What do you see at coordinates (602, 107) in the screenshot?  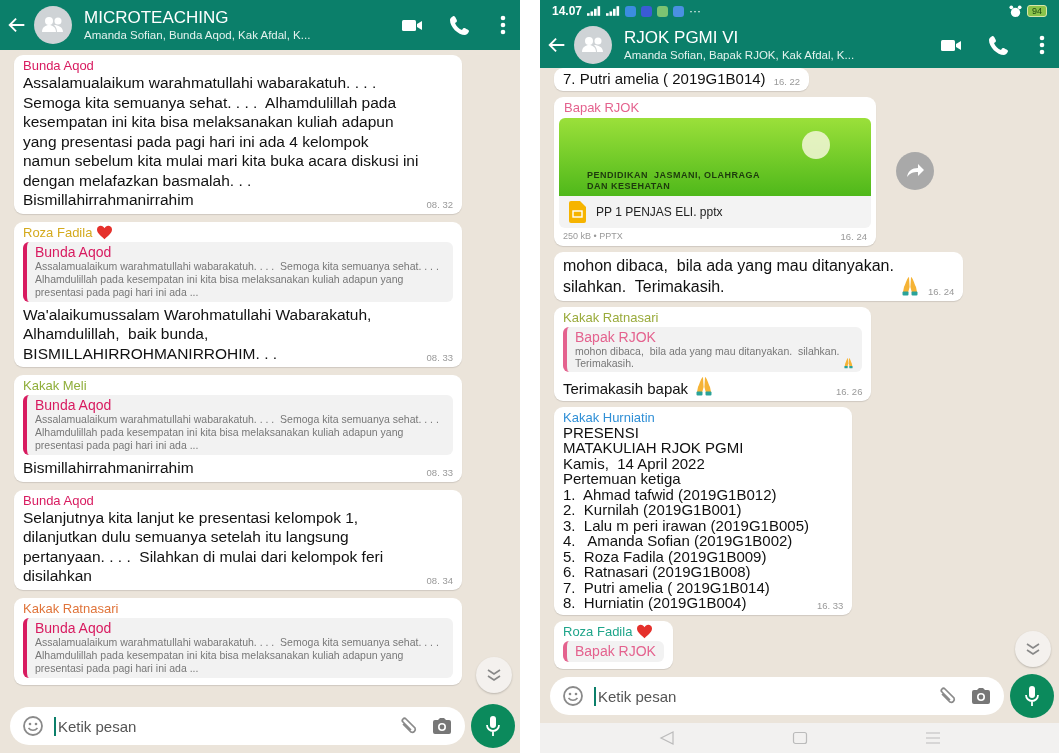 I see `sender-name: Bapak RJOK` at bounding box center [602, 107].